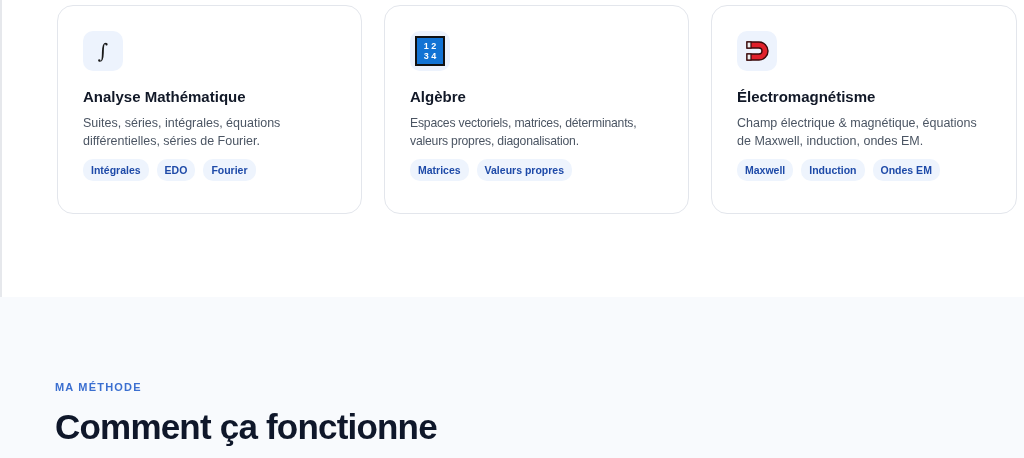 The image size is (1024, 458). Describe the element at coordinates (438, 96) in the screenshot. I see `card-title: Algèbre` at that location.